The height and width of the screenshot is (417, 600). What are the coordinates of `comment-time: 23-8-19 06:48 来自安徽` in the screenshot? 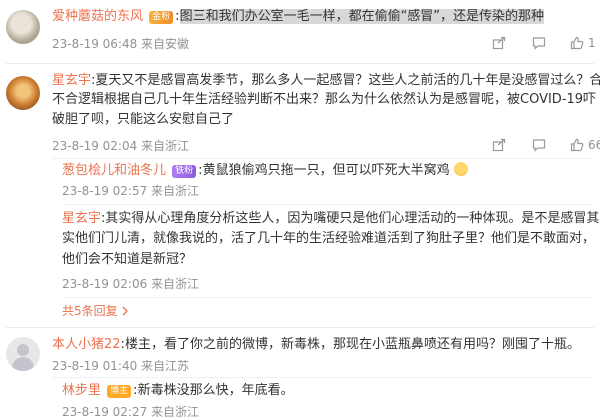 It's located at (121, 44).